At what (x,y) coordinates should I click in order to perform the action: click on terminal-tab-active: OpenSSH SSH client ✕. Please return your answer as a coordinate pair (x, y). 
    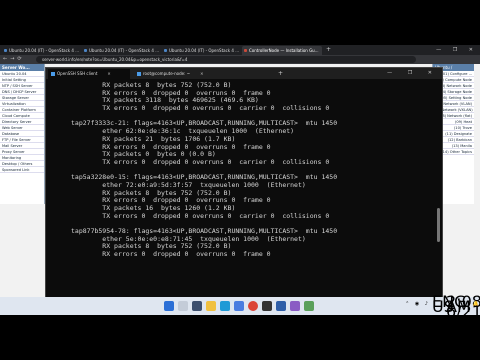
    Looking at the image, I should click on (89, 74).